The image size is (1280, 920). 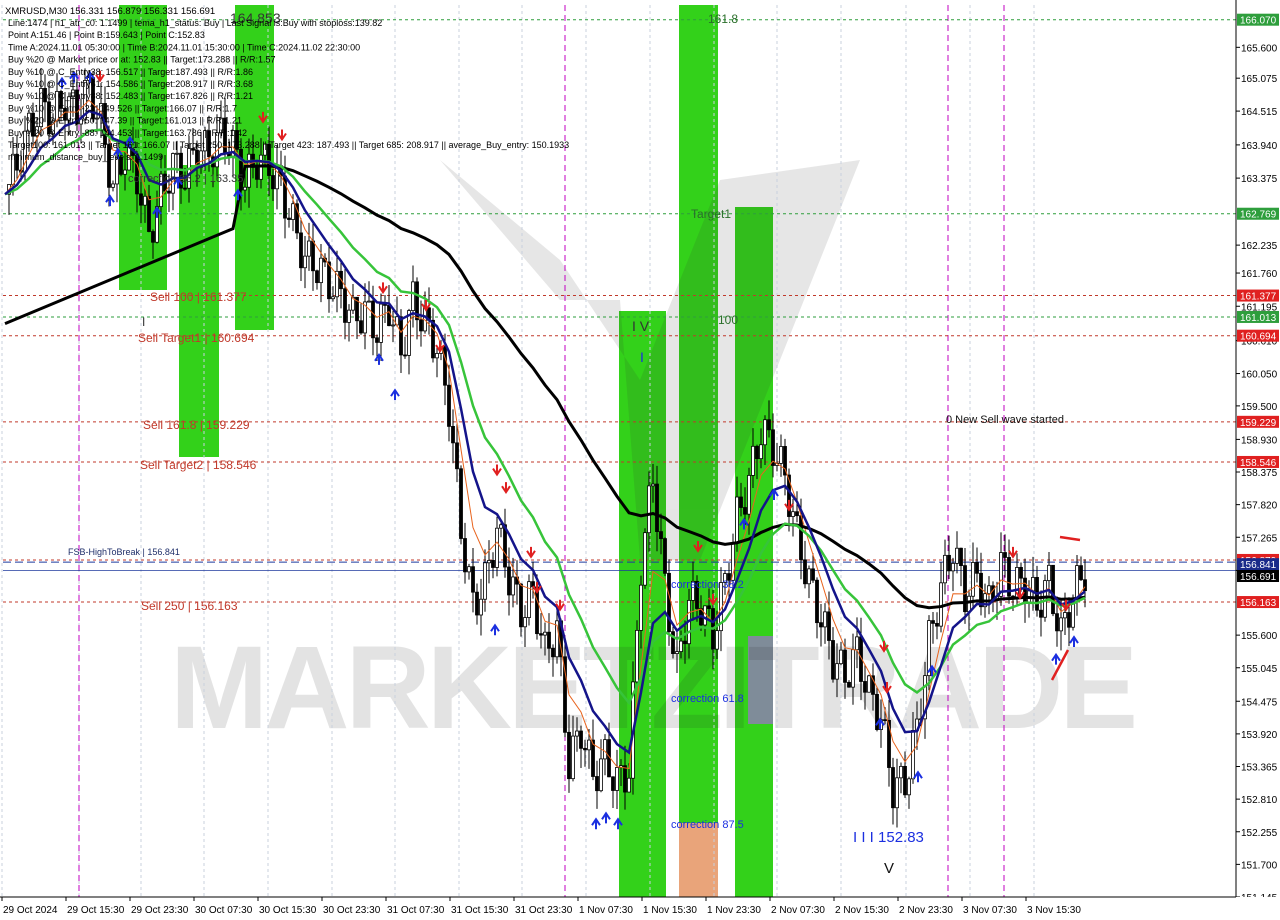 I want to click on y-tick-label: 162.235, so click(x=1259, y=246).